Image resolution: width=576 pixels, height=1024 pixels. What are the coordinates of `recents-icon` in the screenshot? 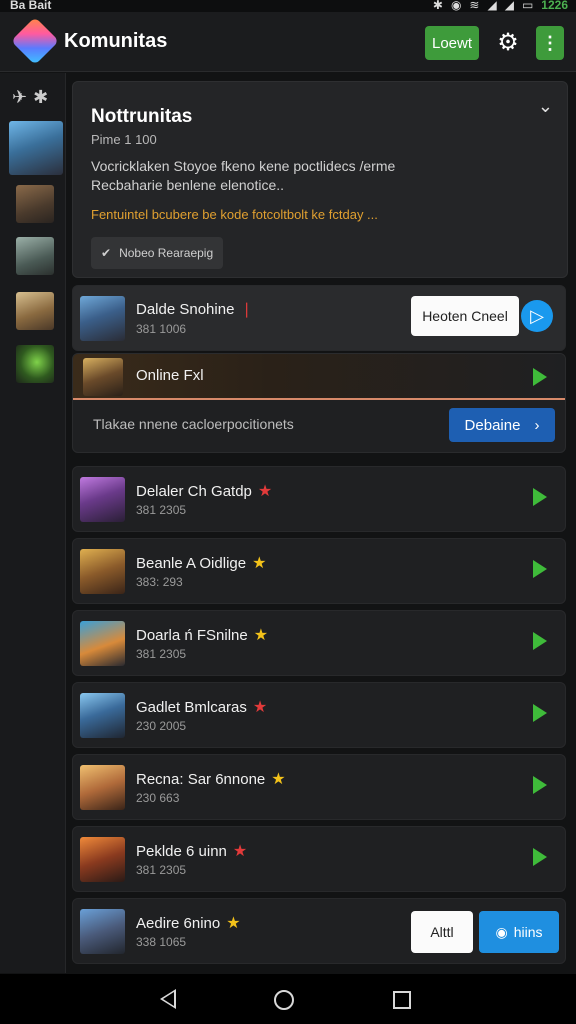 It's located at (402, 1000).